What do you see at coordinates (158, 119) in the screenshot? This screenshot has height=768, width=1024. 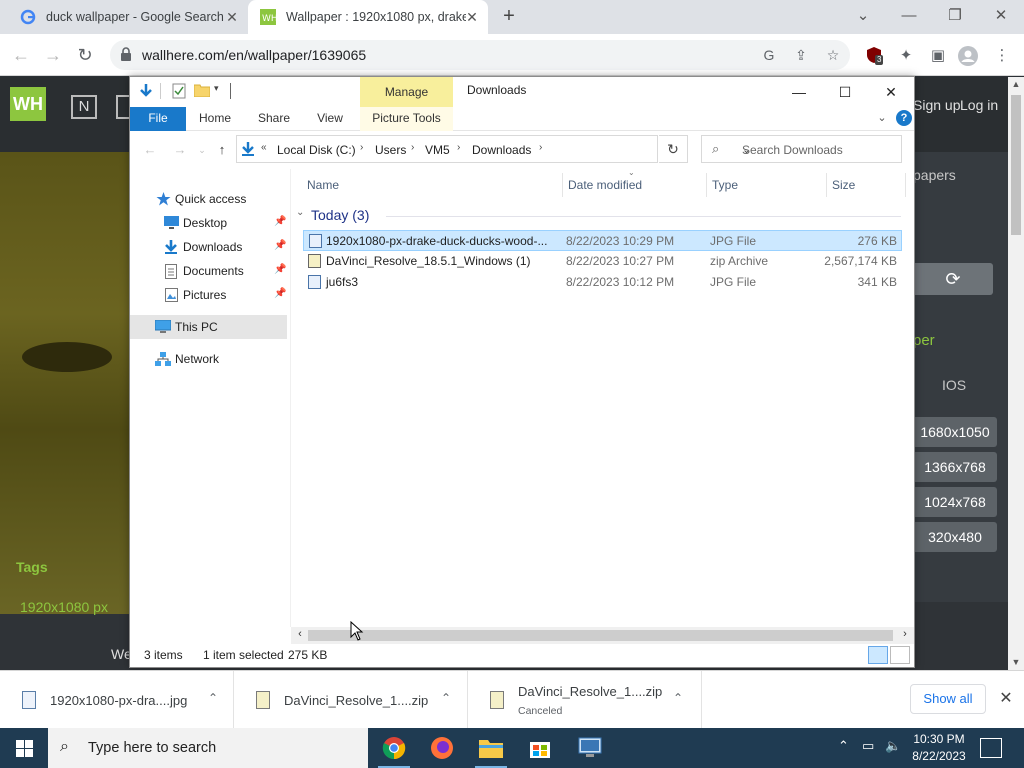 I see `tab-file: File` at bounding box center [158, 119].